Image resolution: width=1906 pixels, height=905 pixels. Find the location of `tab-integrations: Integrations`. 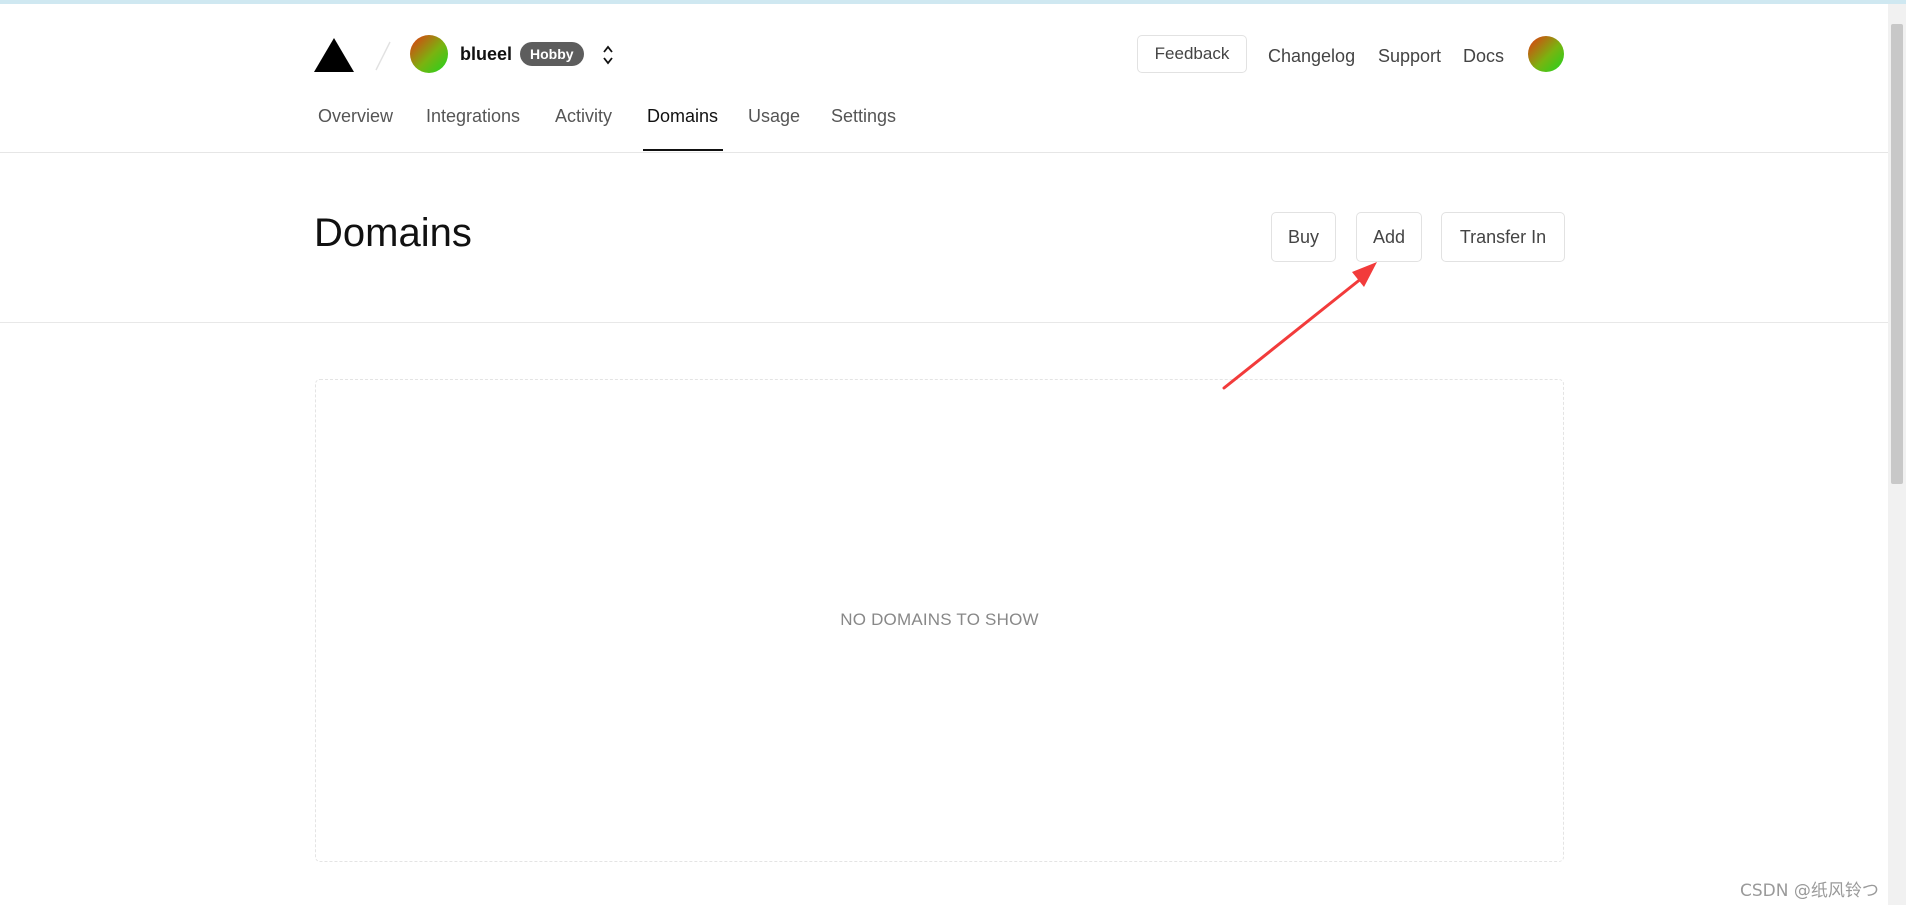

tab-integrations: Integrations is located at coordinates (473, 127).